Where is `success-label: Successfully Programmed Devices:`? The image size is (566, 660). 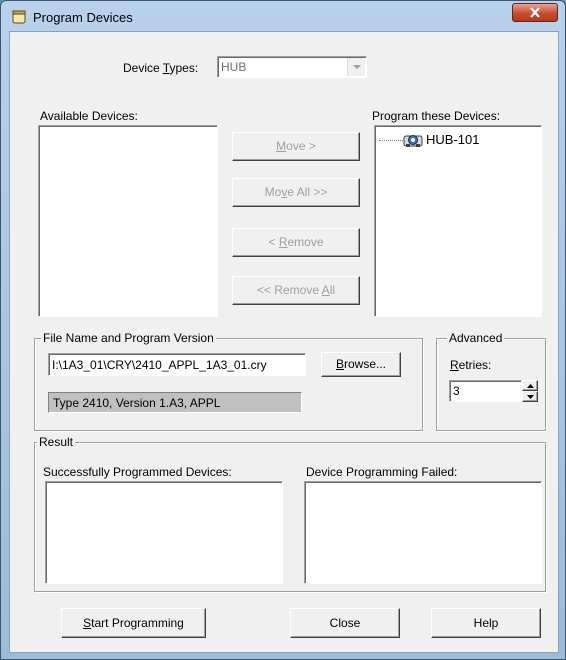 success-label: Successfully Programmed Devices: is located at coordinates (137, 472).